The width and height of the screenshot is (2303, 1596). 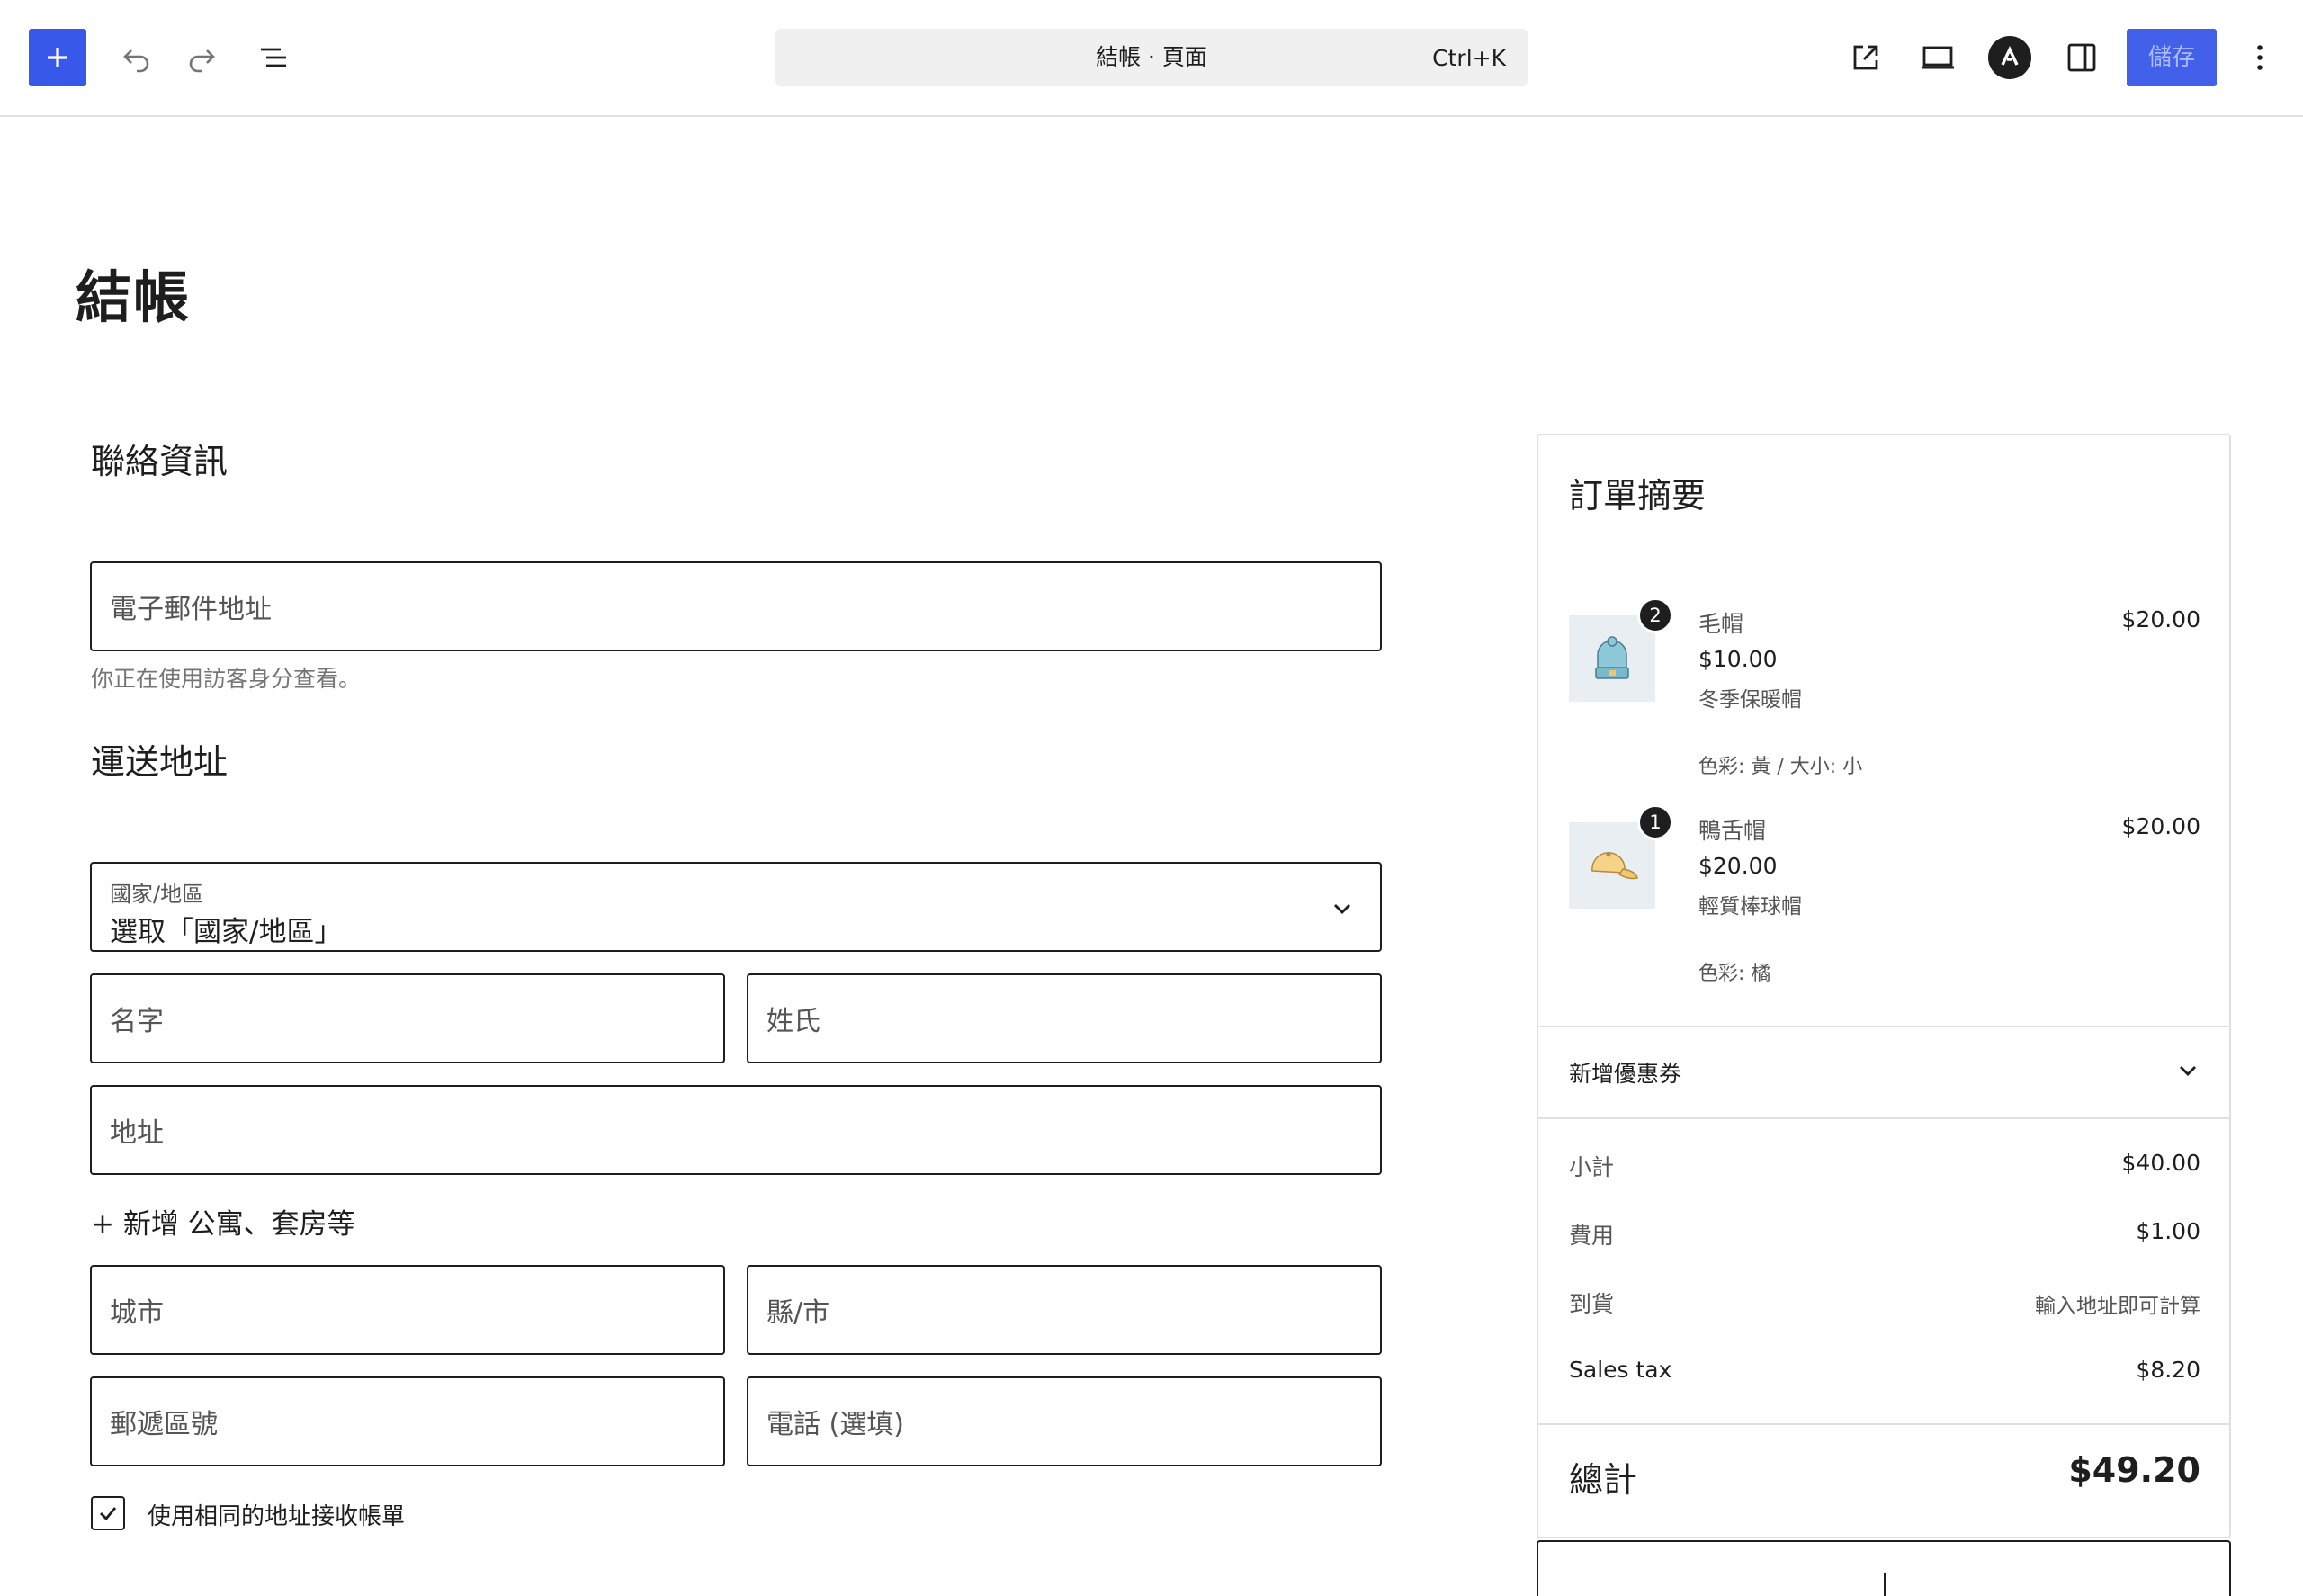 I want to click on contact-heading: 聯絡資訊, so click(x=160, y=461).